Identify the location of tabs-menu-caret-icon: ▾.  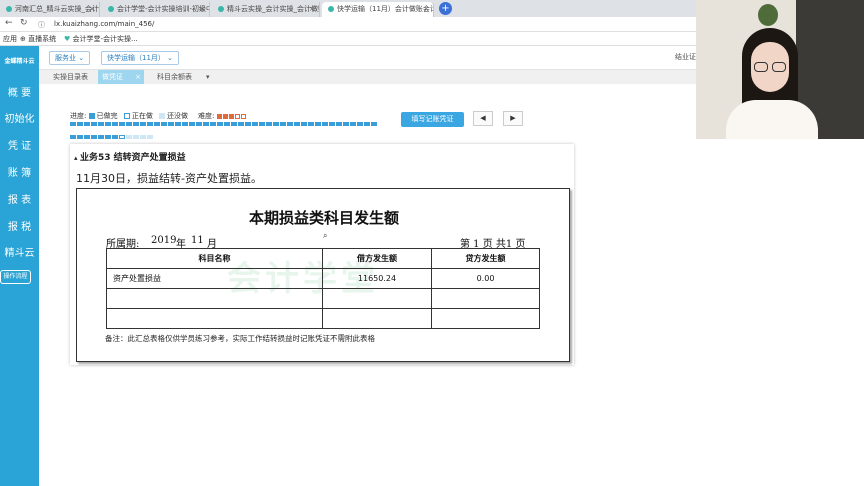
(208, 77).